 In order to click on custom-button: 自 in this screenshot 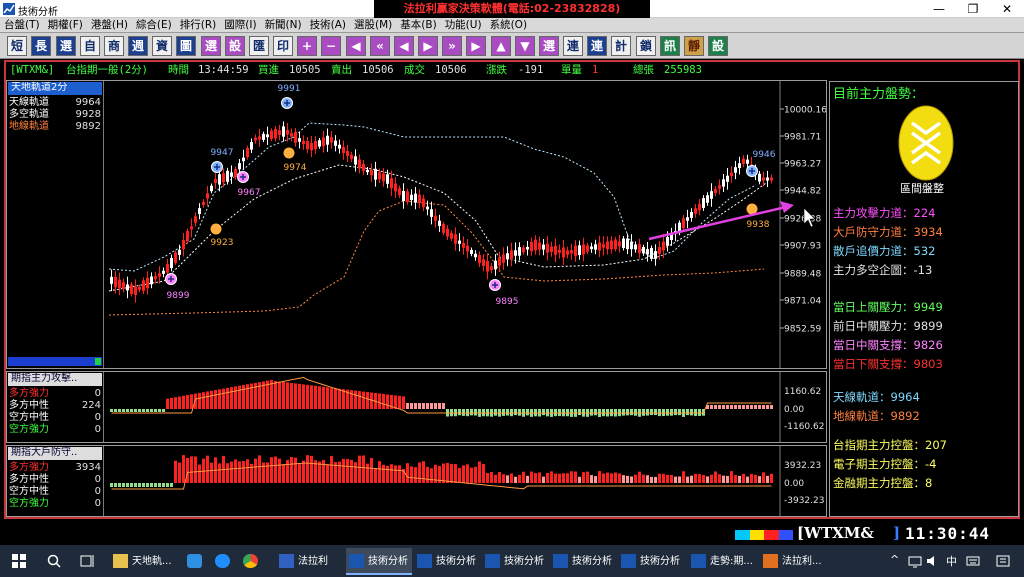, I will do `click(90, 46)`.